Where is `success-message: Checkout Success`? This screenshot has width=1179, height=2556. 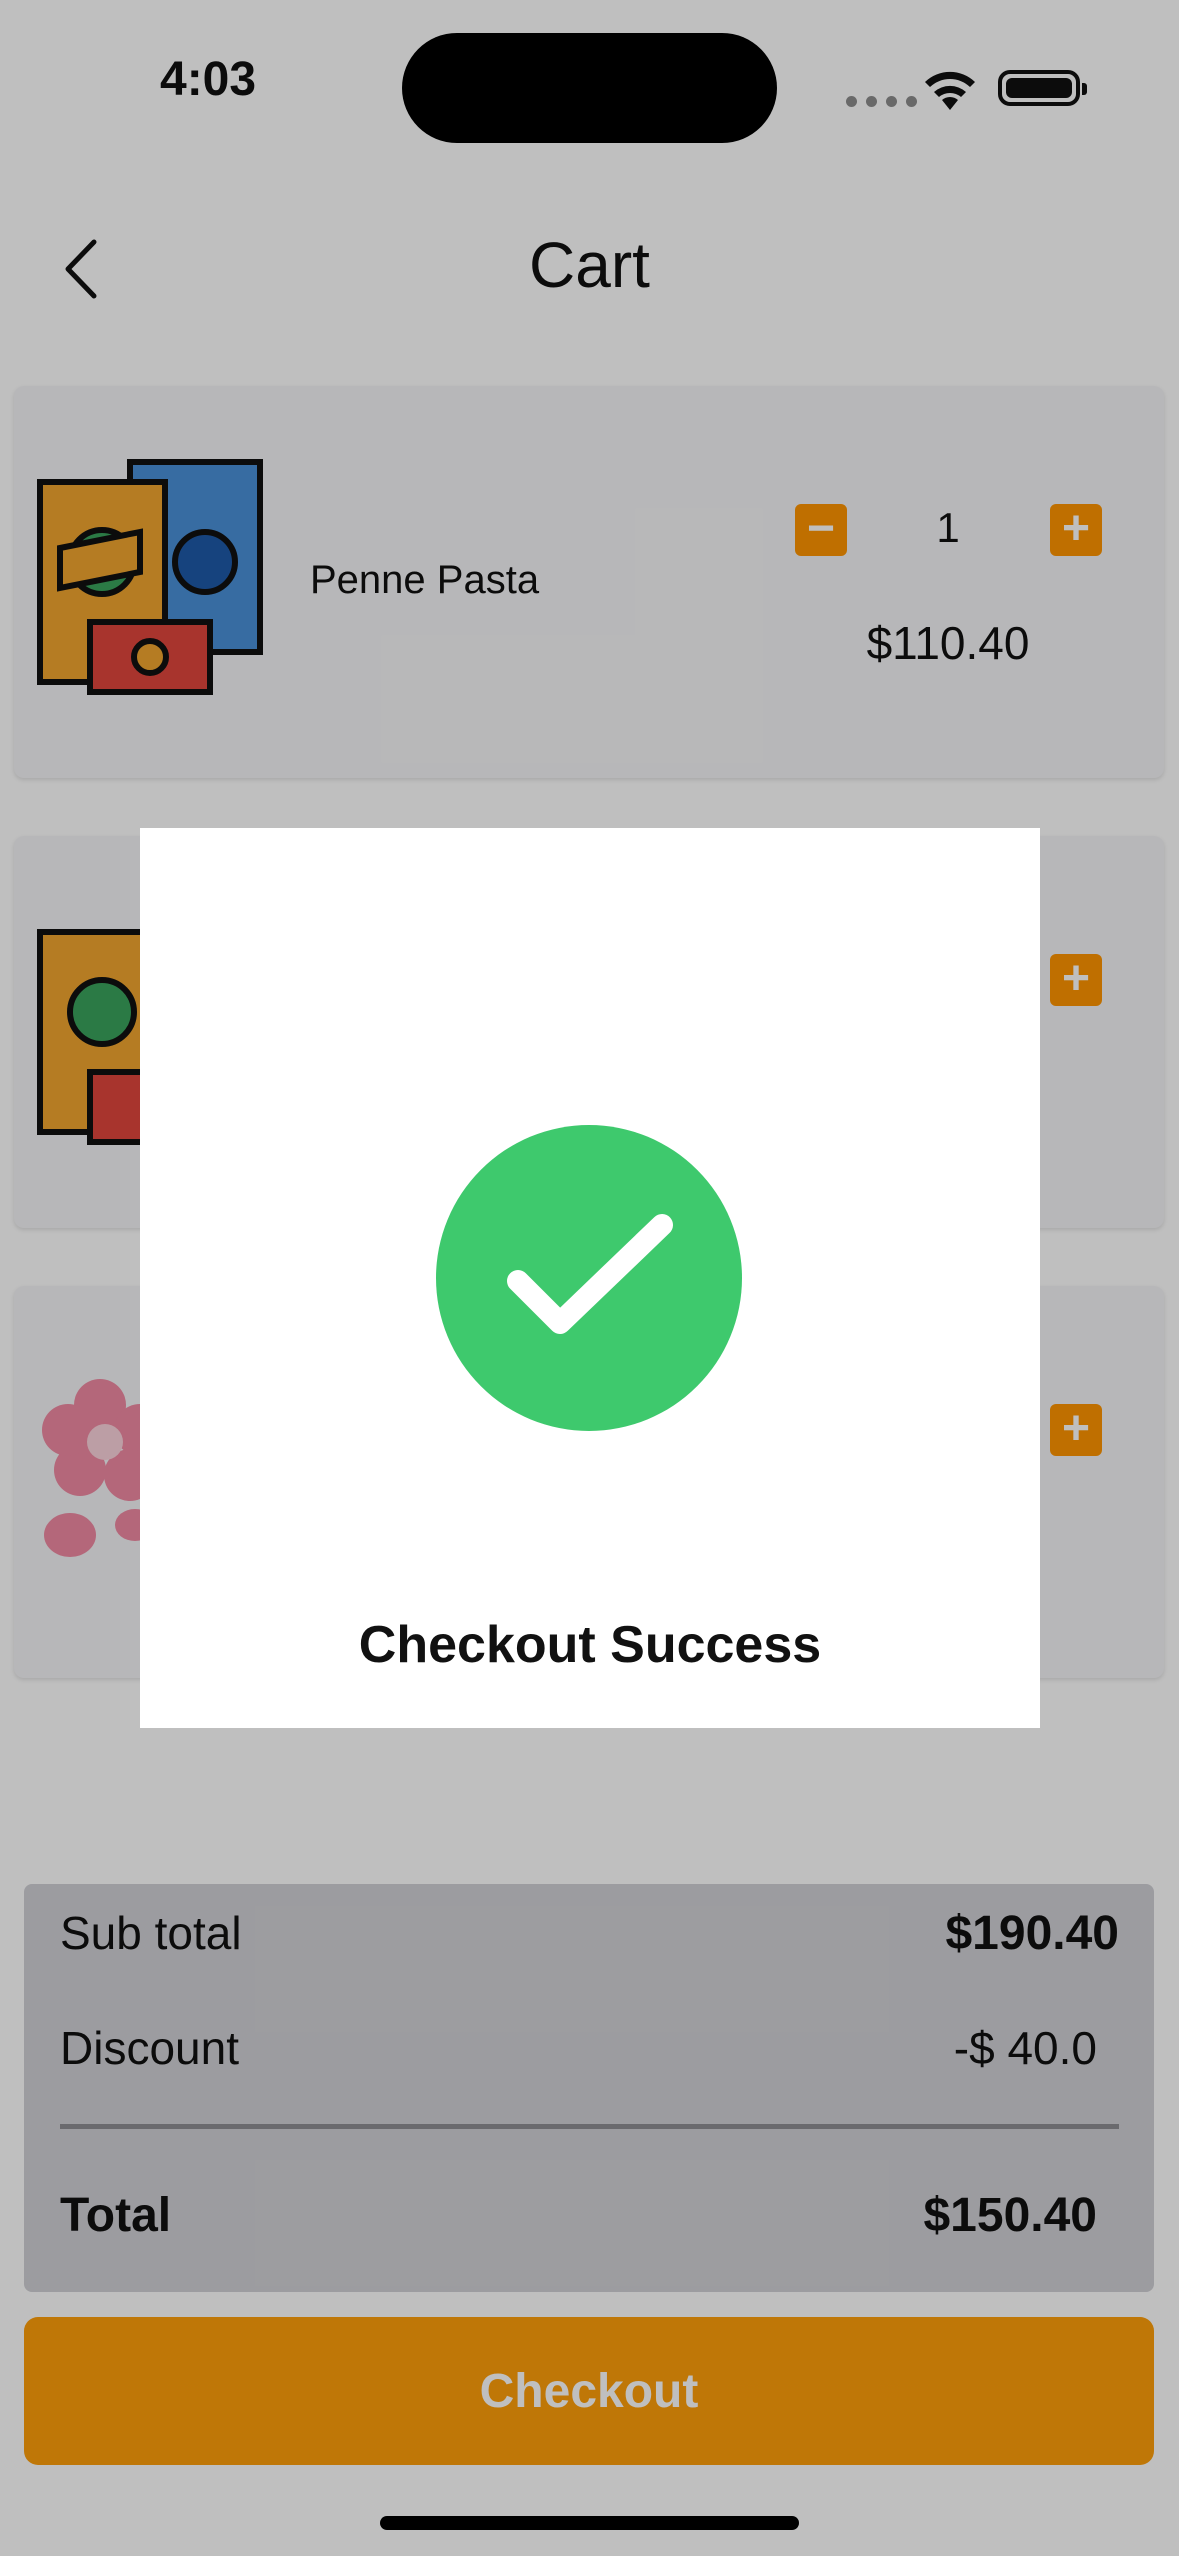 success-message: Checkout Success is located at coordinates (590, 1645).